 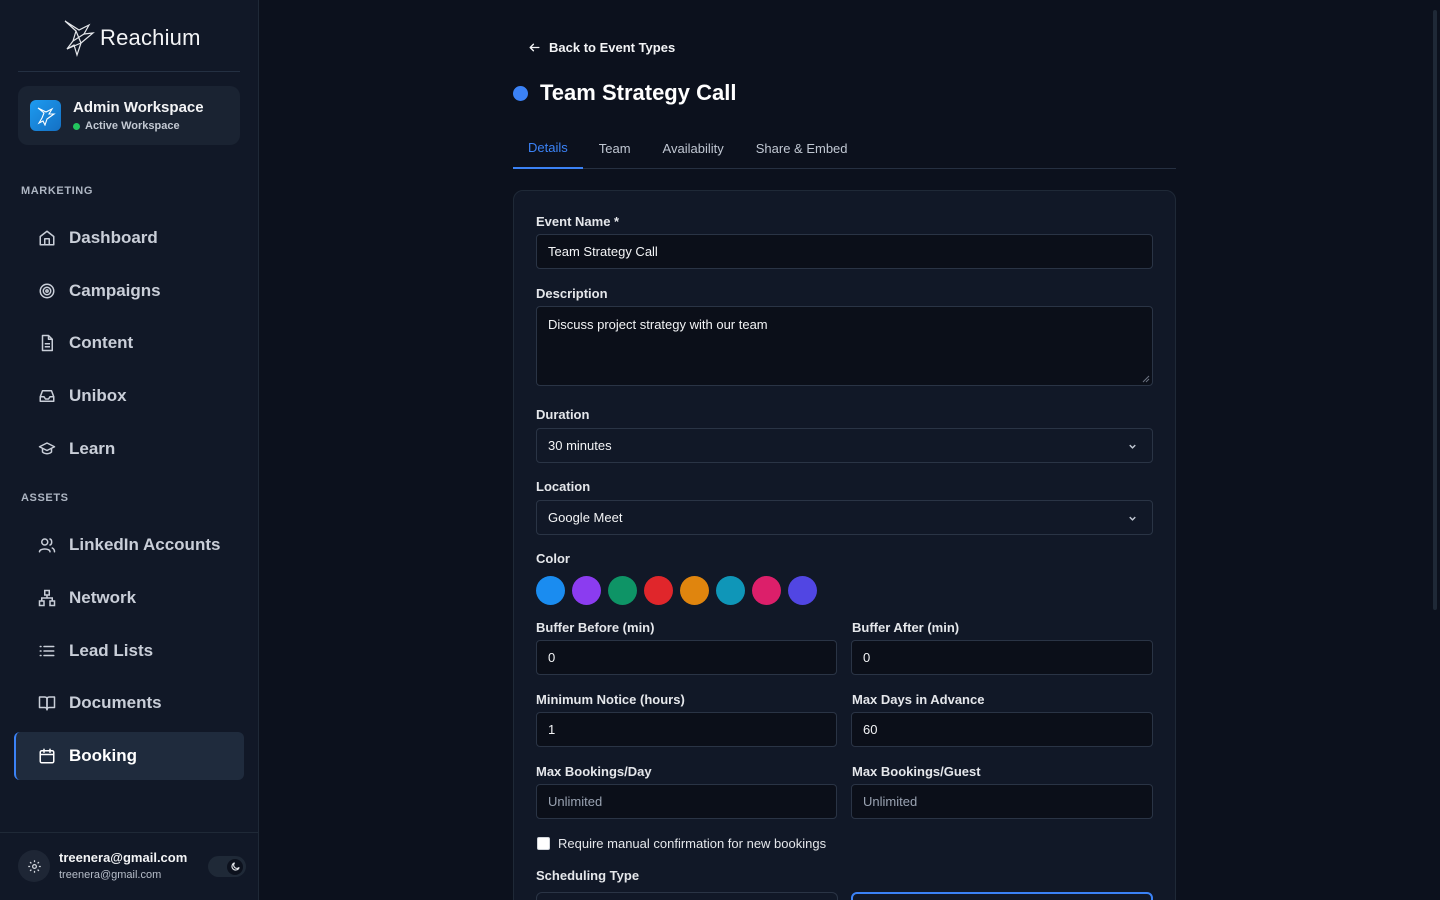 What do you see at coordinates (693, 148) in the screenshot?
I see `tab-availability: Availability` at bounding box center [693, 148].